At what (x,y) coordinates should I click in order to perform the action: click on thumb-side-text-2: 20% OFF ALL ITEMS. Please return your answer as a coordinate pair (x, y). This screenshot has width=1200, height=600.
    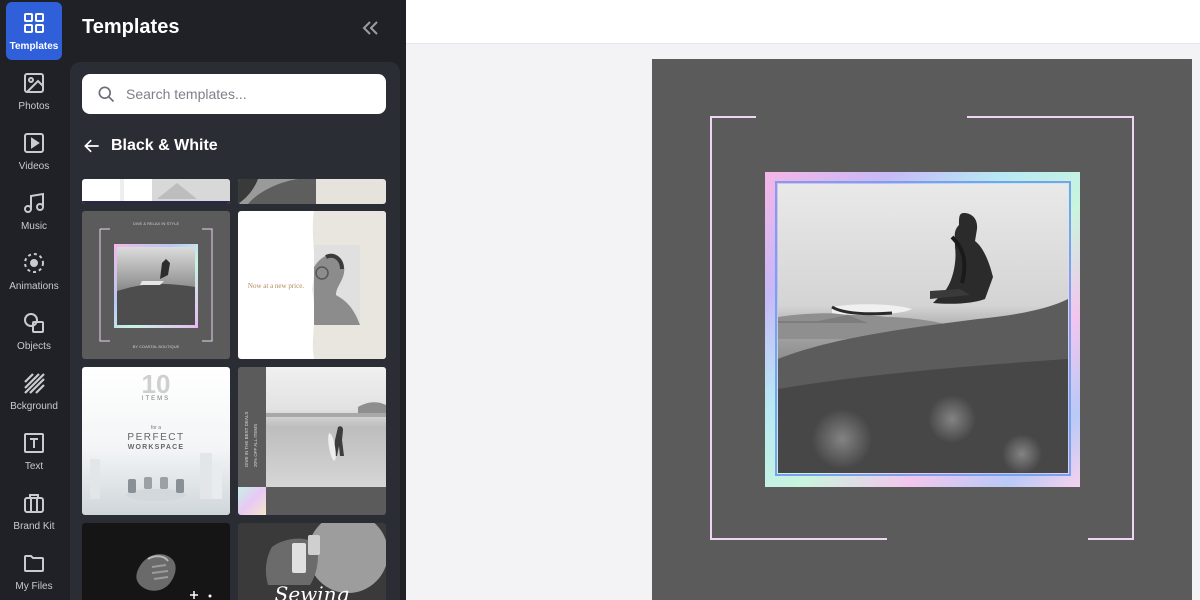
    Looking at the image, I should click on (255, 445).